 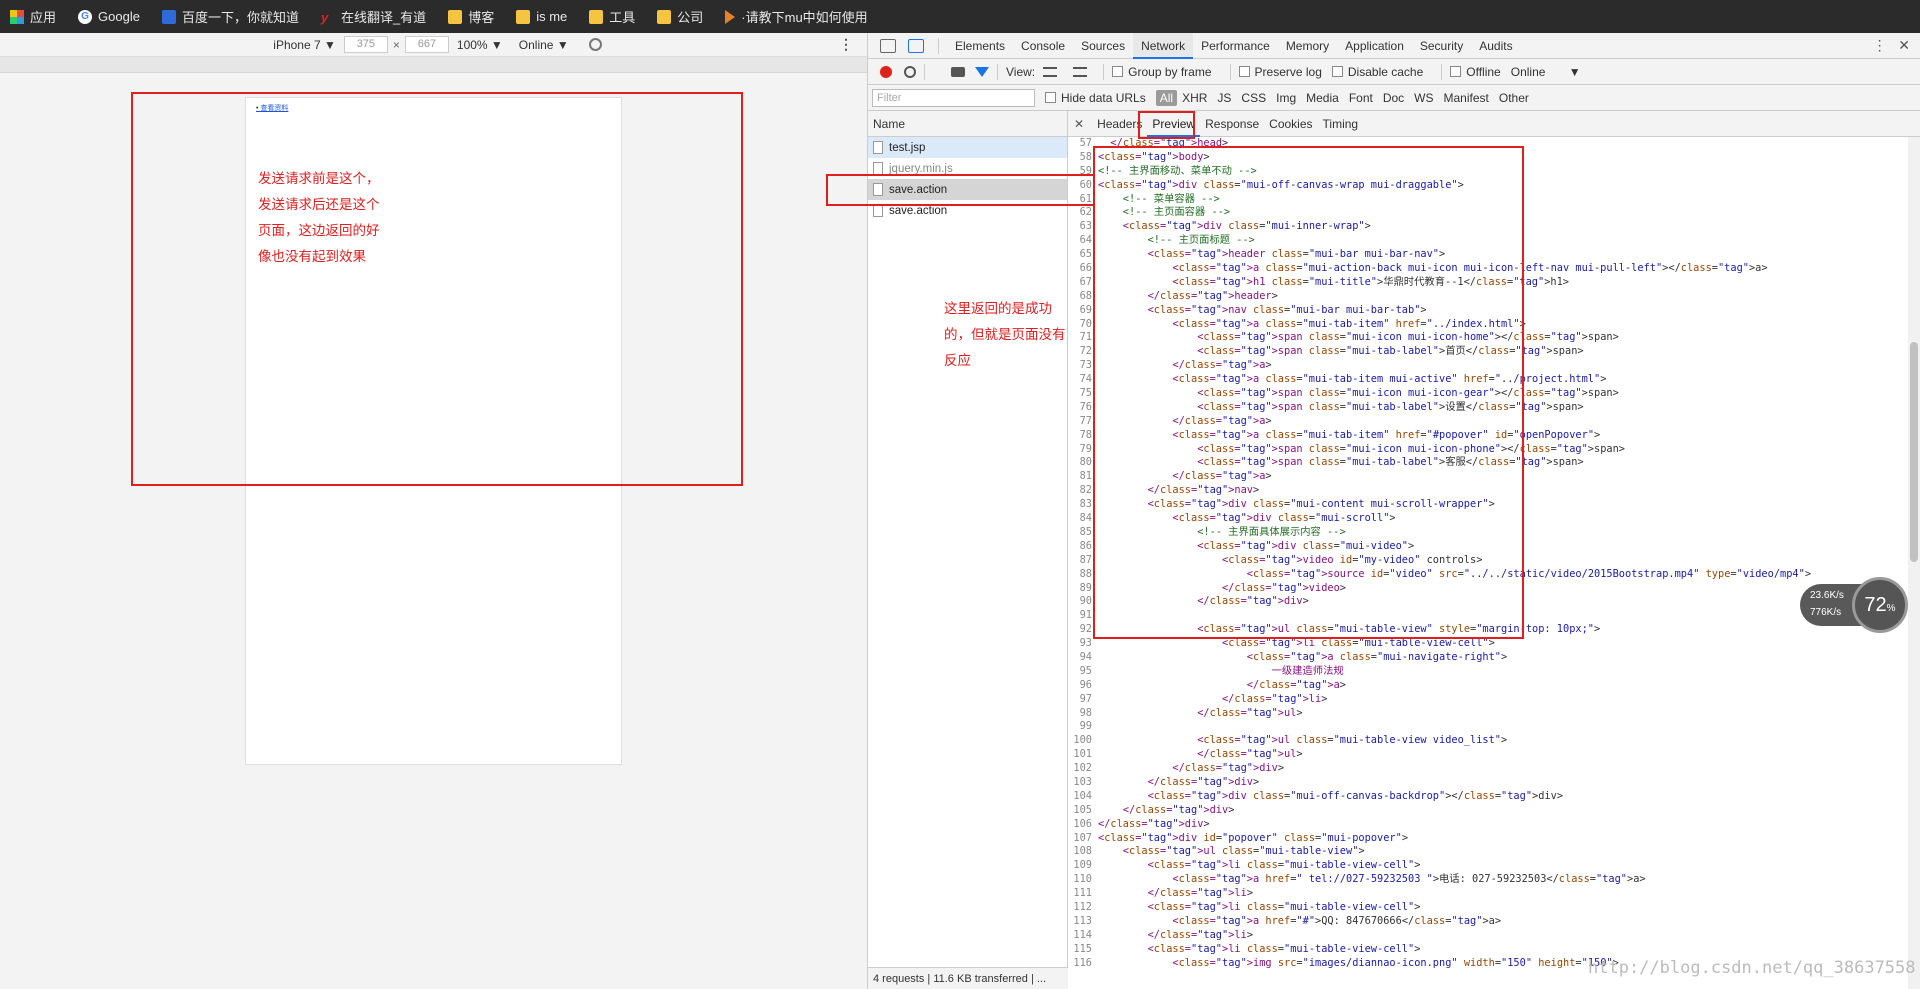 What do you see at coordinates (1914, 563) in the screenshot?
I see `vertical-scrollbar` at bounding box center [1914, 563].